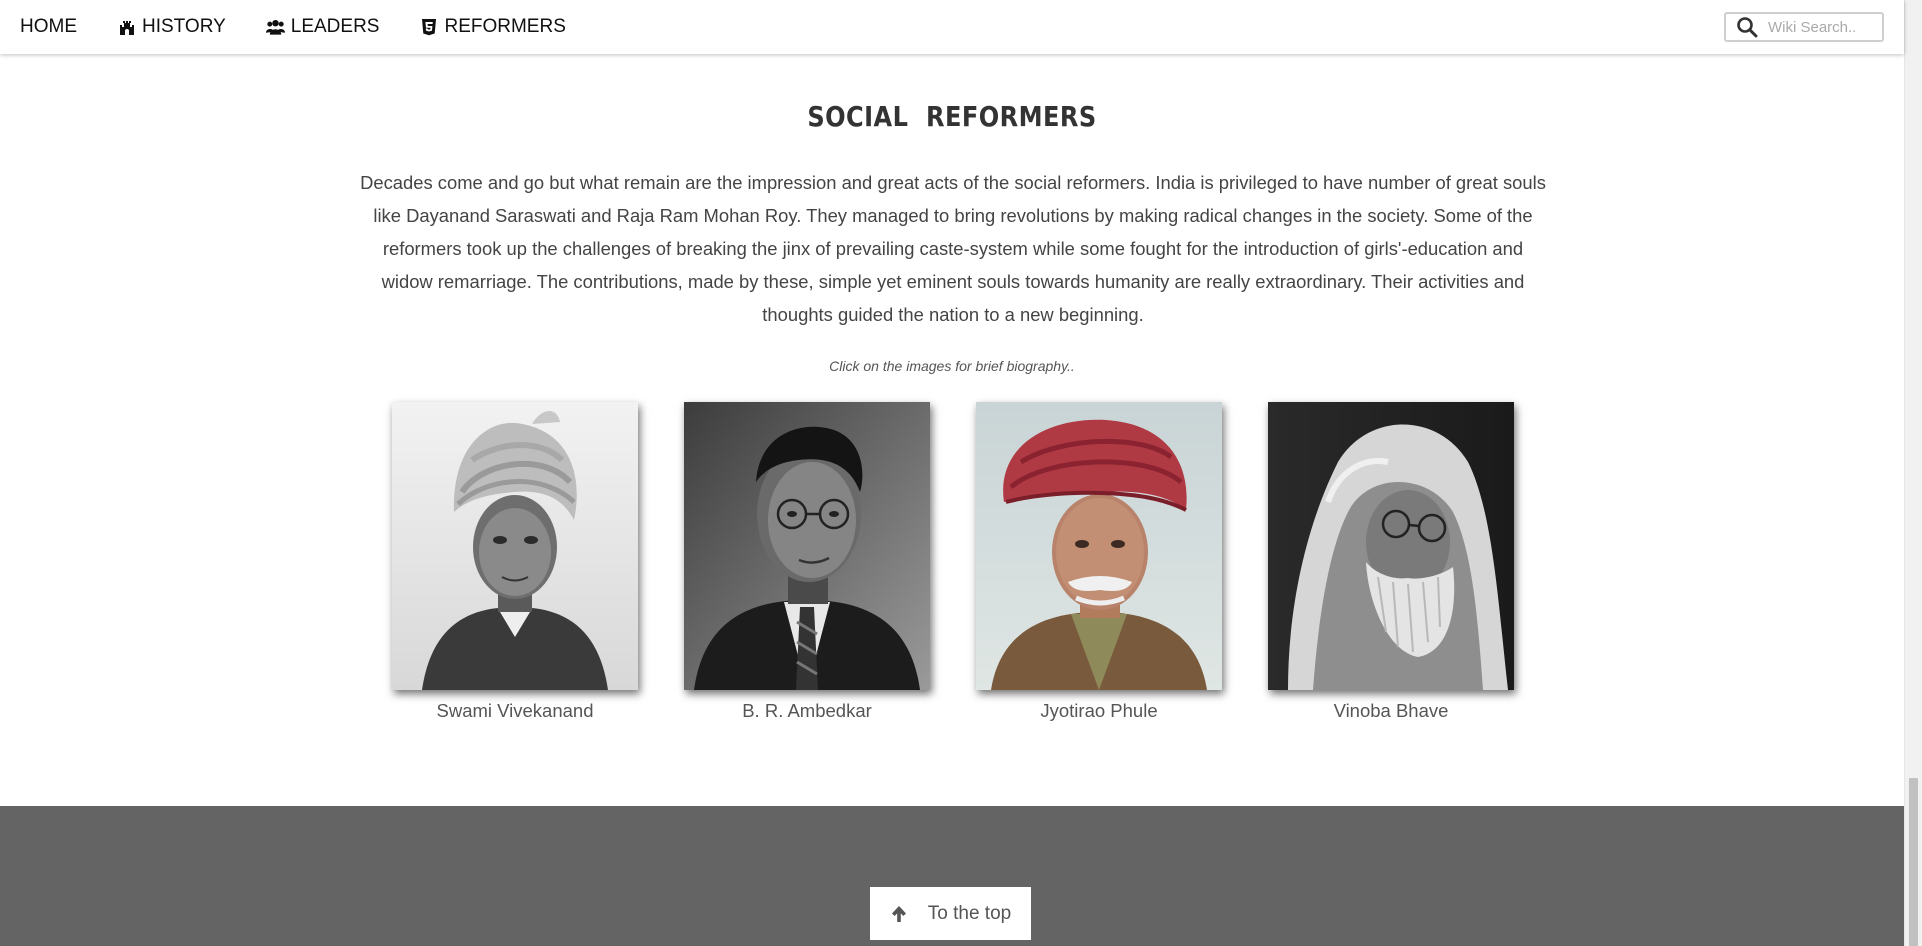  I want to click on to-the-top-button: To the top, so click(950, 913).